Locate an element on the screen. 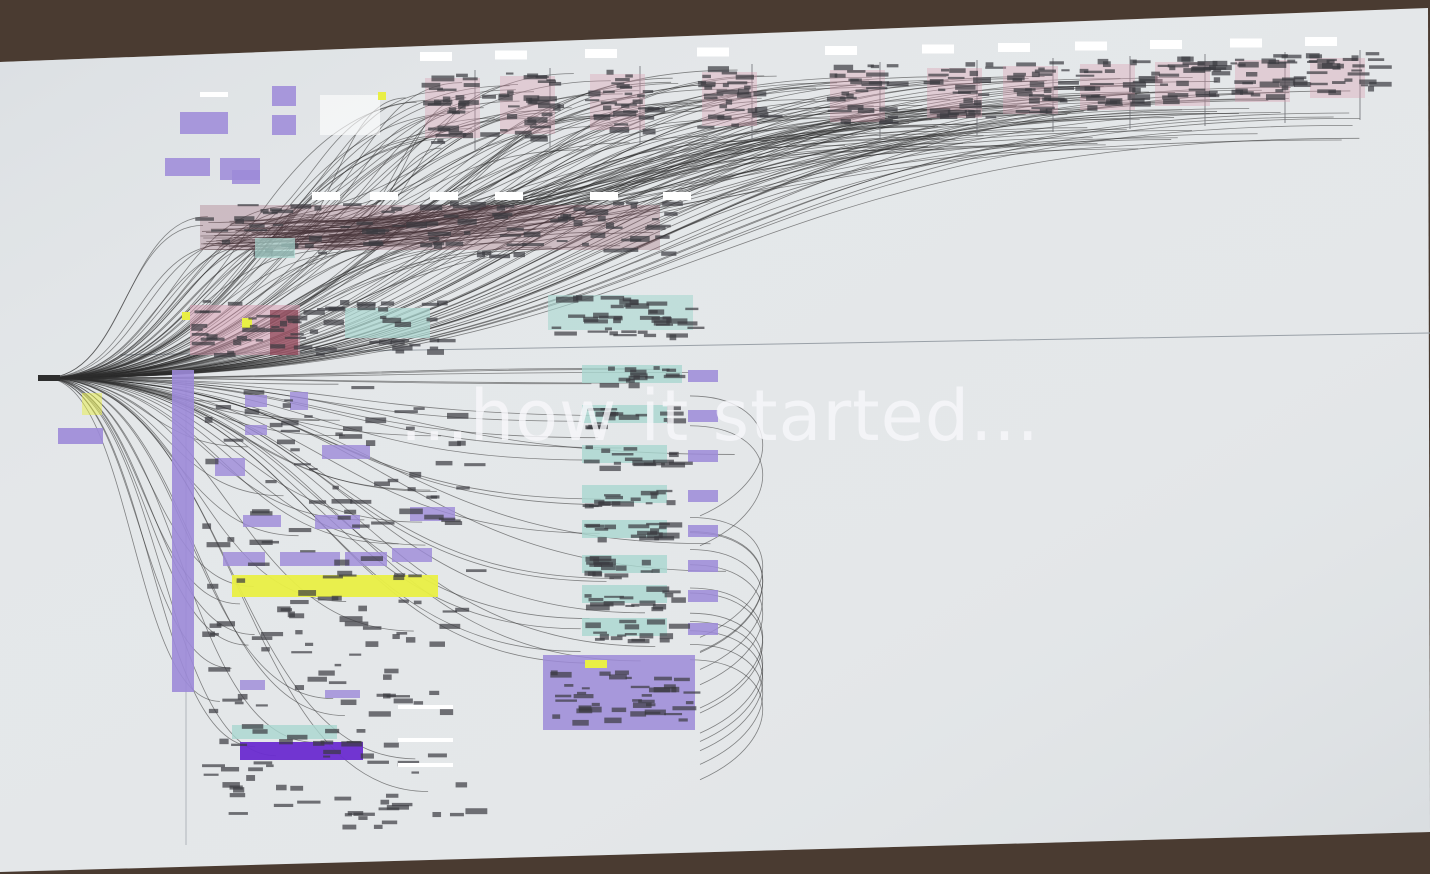 Image resolution: width=1430 pixels, height=874 pixels. column-header-label is located at coordinates (938, 49).